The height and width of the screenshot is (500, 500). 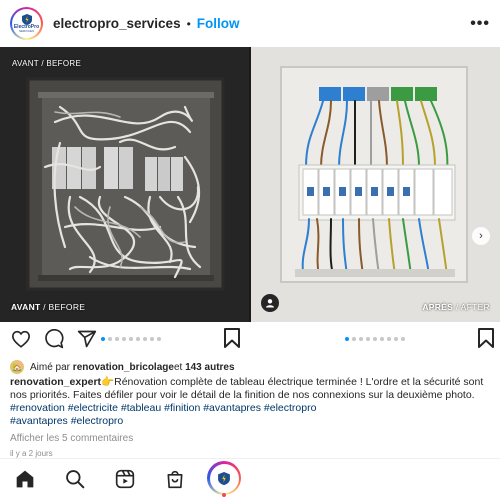 What do you see at coordinates (87, 339) in the screenshot?
I see `share-icon` at bounding box center [87, 339].